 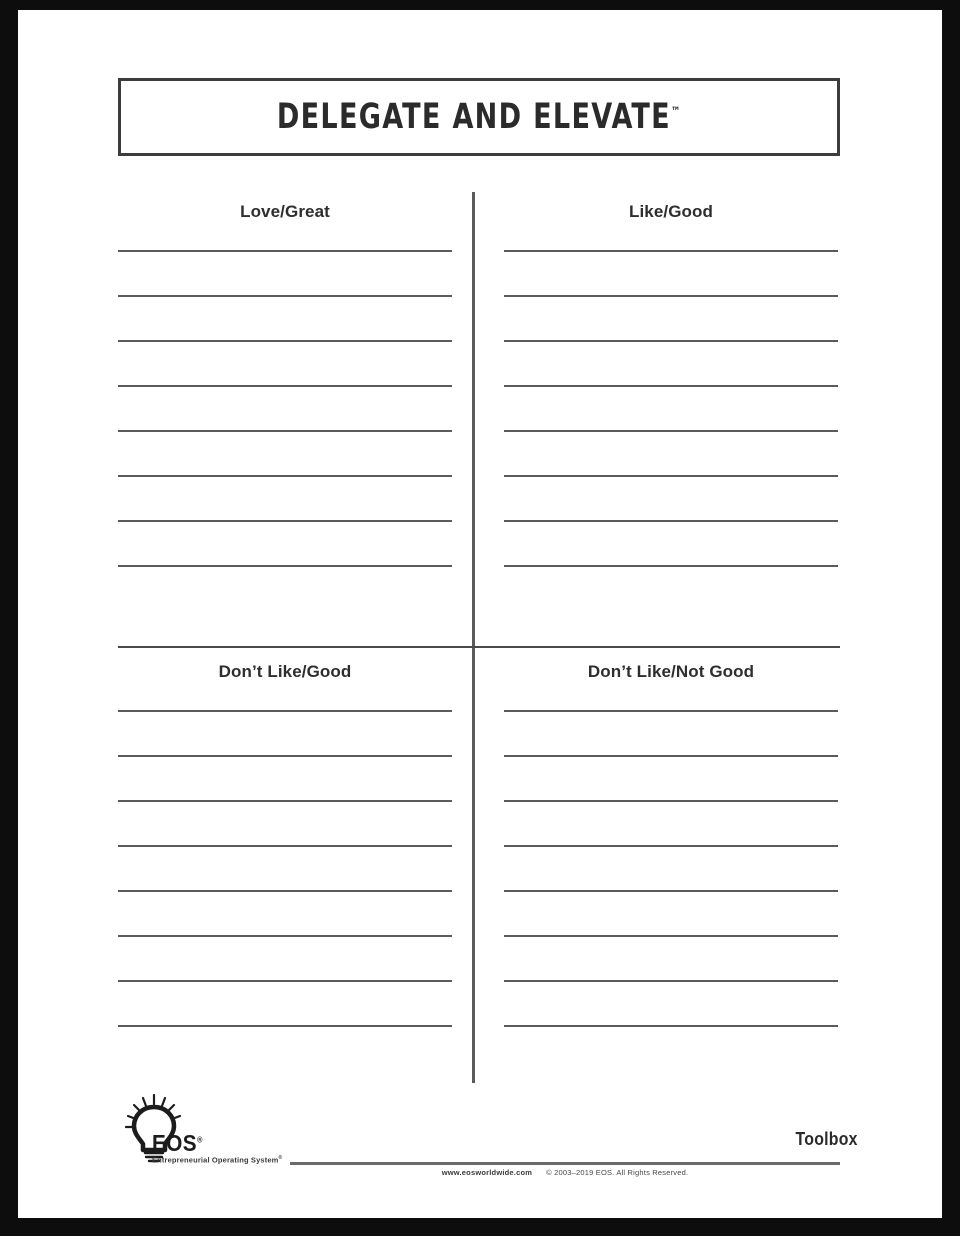 I want to click on quadrant-header-like-good: Like/Good, so click(x=671, y=211).